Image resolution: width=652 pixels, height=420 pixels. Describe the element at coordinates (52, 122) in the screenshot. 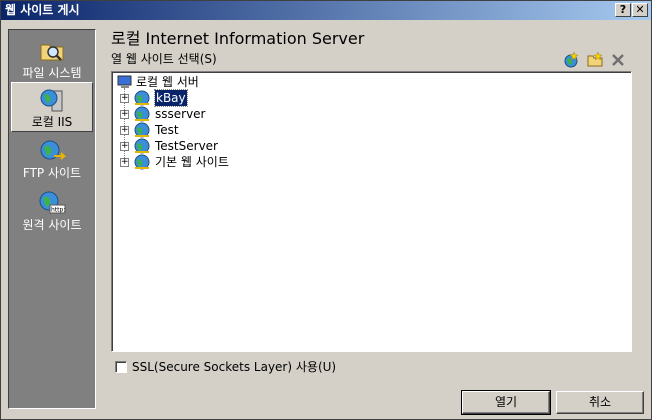

I see `sidebar-item-label: 로컬 IIS` at that location.